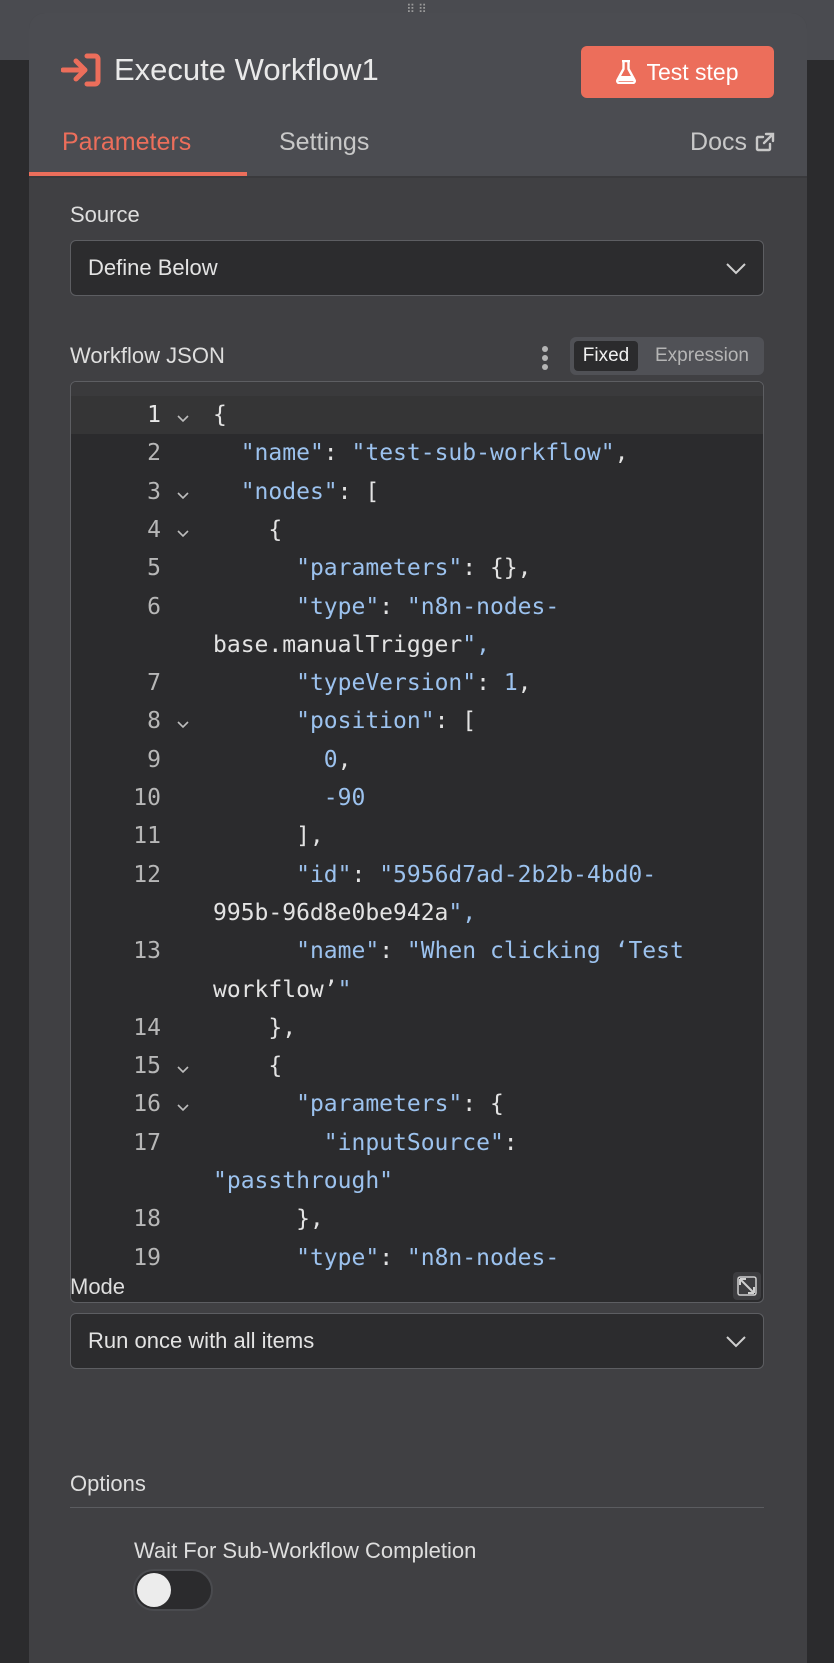 This screenshot has width=834, height=1663. Describe the element at coordinates (417, 1028) in the screenshot. I see `code-line: 14 },` at that location.